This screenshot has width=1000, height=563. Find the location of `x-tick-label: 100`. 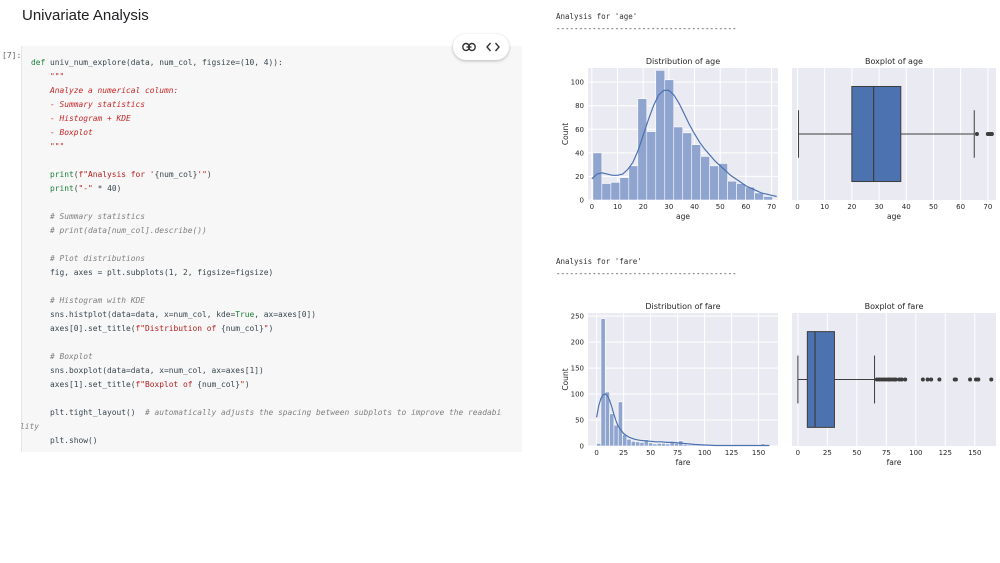

x-tick-label: 100 is located at coordinates (704, 453).